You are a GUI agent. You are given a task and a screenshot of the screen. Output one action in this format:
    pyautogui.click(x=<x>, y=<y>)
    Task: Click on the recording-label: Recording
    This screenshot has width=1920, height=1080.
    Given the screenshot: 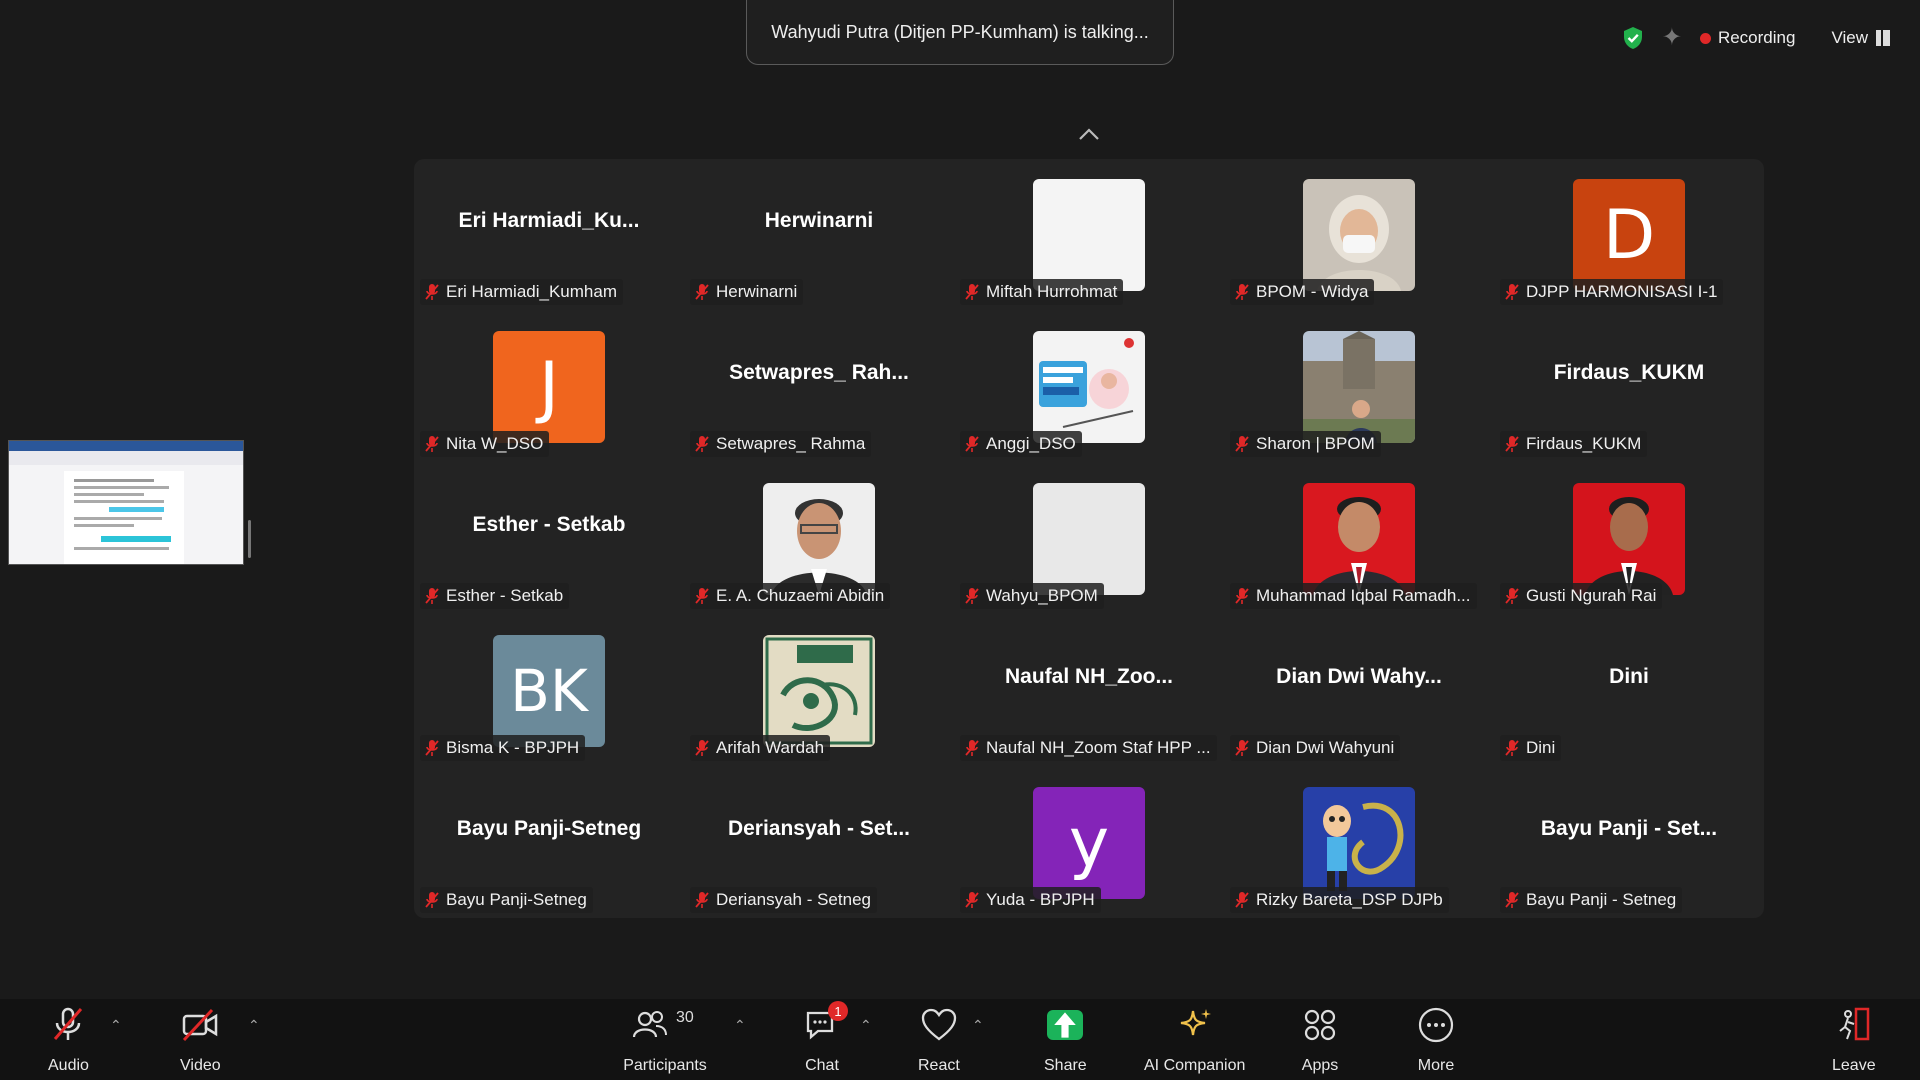 What is the action you would take?
    pyautogui.click(x=1756, y=37)
    